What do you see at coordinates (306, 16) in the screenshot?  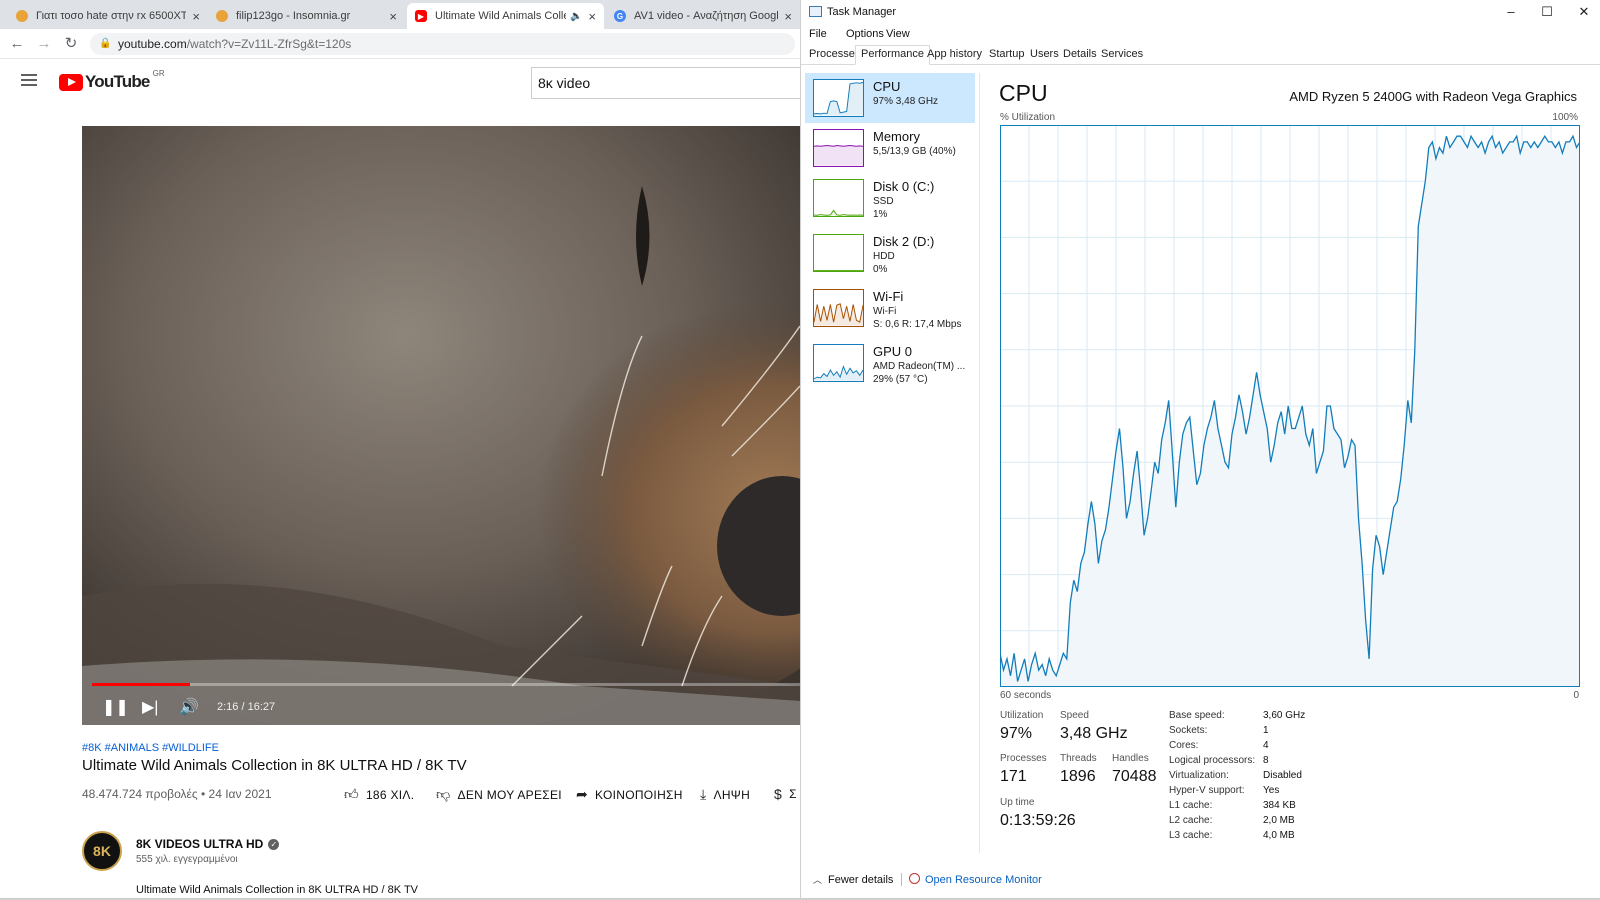 I see `browser-tab-2: filip123go - Insomnia.gr ×` at bounding box center [306, 16].